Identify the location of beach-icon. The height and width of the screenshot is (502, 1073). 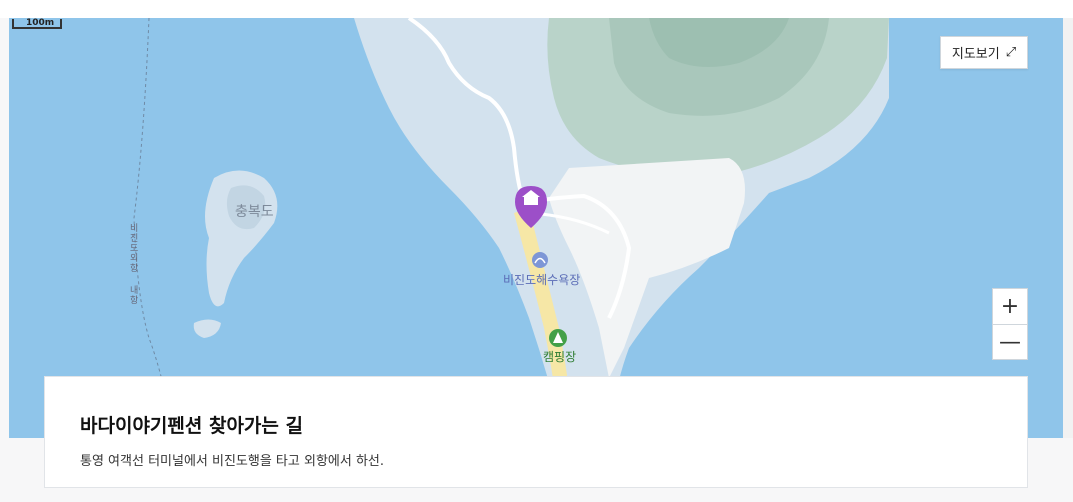
(540, 260).